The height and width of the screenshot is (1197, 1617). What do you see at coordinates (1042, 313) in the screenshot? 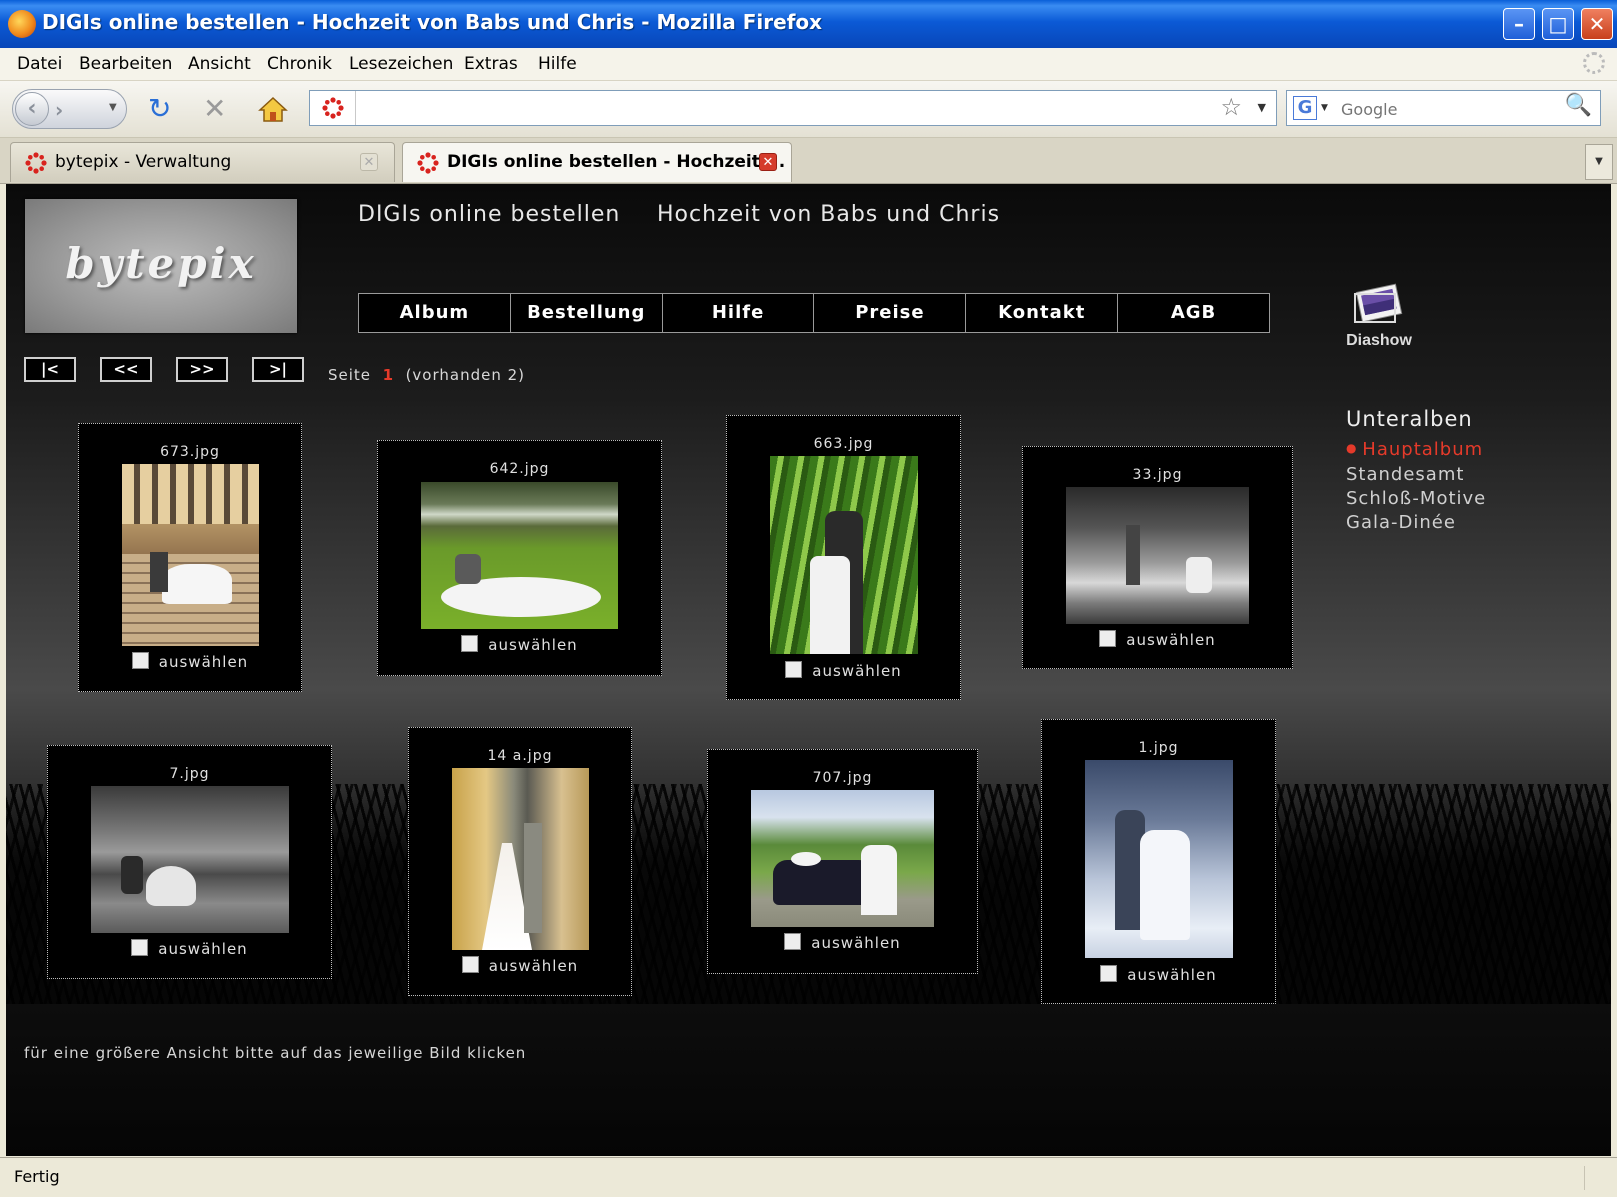
I see `nav-kontakt: Kontakt` at bounding box center [1042, 313].